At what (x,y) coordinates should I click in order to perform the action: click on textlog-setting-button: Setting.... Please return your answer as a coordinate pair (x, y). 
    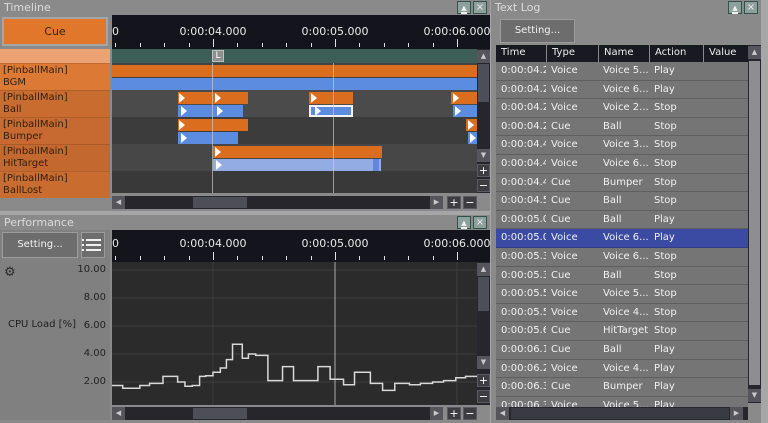
    Looking at the image, I should click on (537, 31).